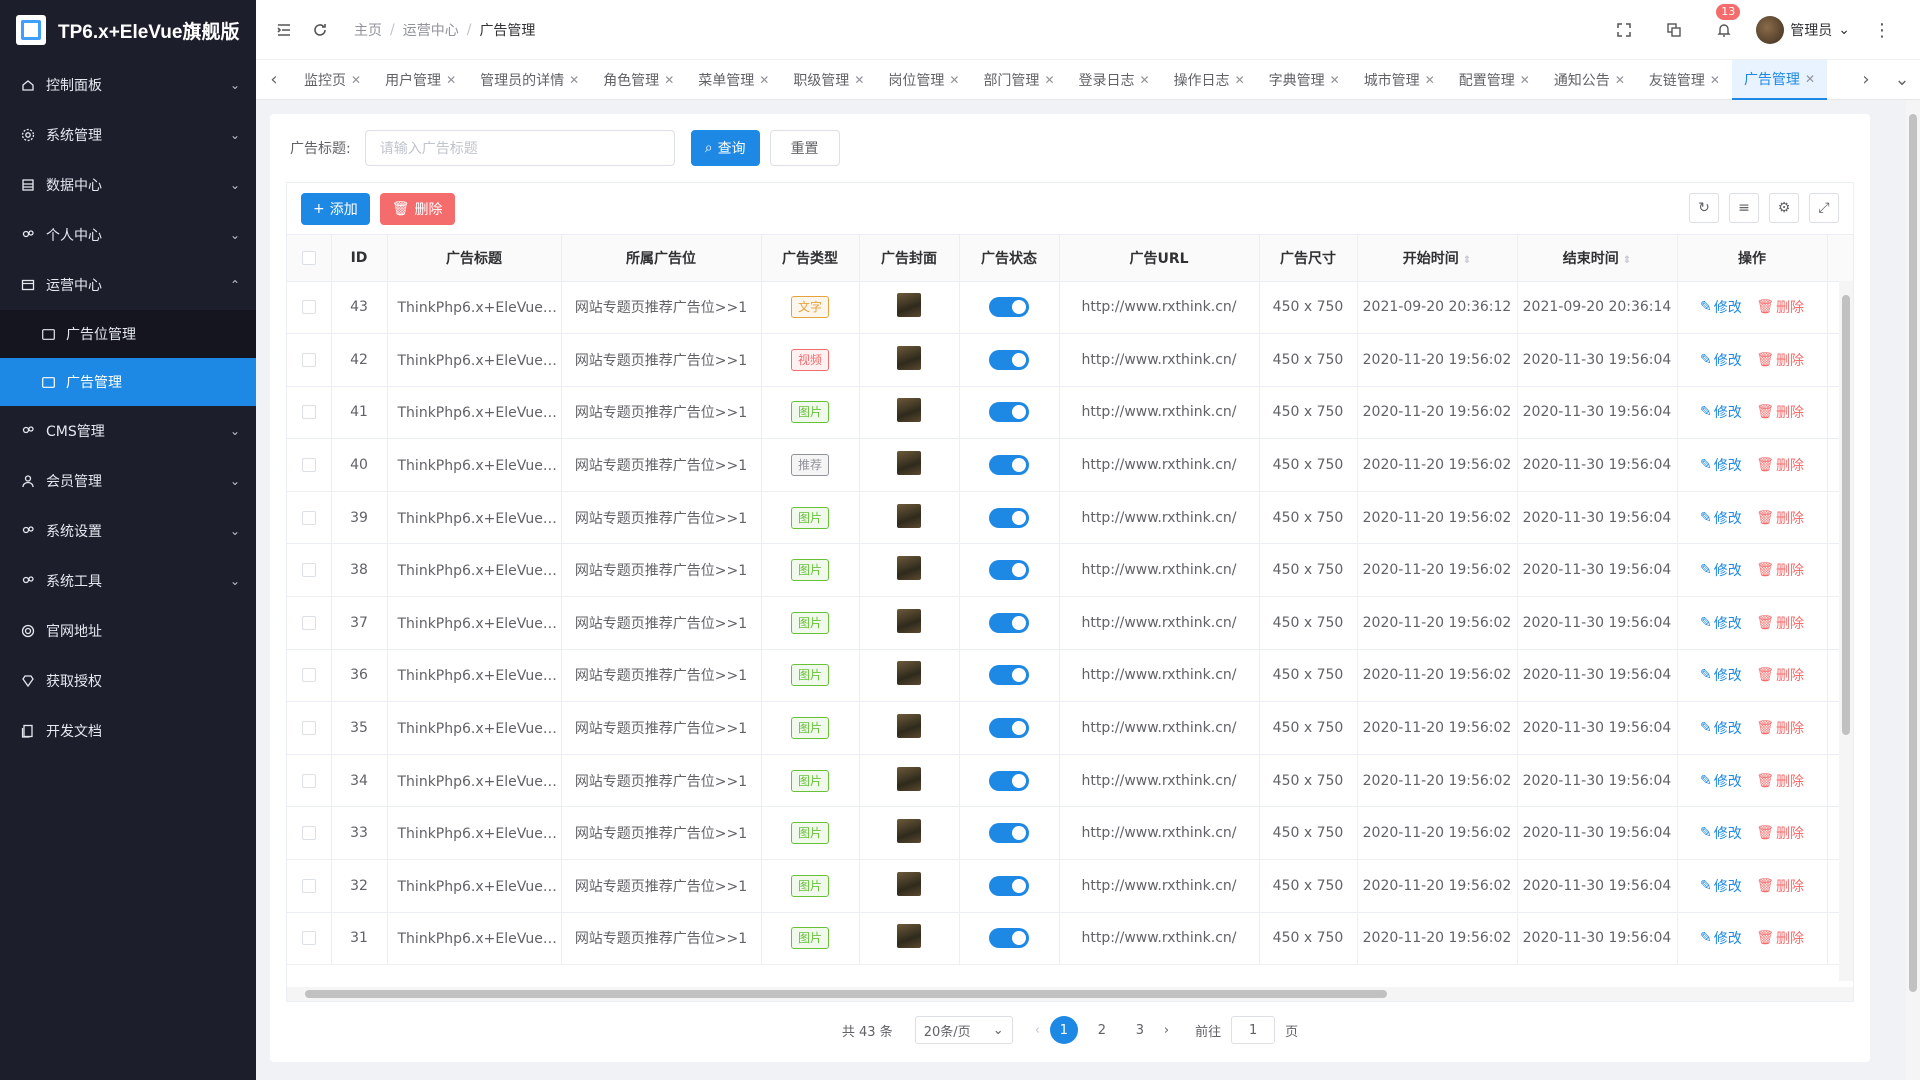 The width and height of the screenshot is (1920, 1080). I want to click on sortable-column-header-start: 开始时间 ⇕, so click(1437, 258).